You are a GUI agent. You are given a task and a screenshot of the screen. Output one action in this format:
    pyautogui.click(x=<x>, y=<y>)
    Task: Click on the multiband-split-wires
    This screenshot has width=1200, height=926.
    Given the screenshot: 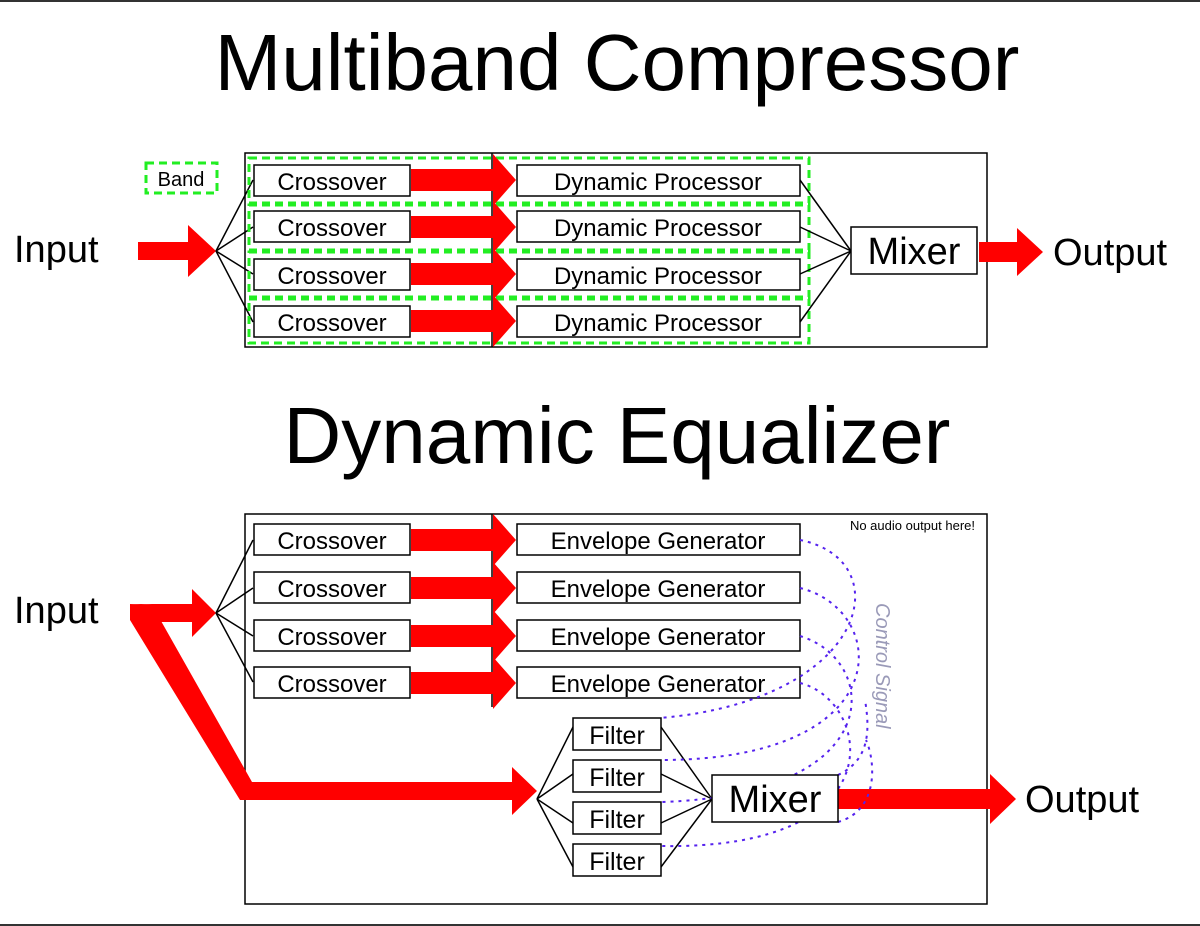 What is the action you would take?
    pyautogui.click(x=234, y=251)
    